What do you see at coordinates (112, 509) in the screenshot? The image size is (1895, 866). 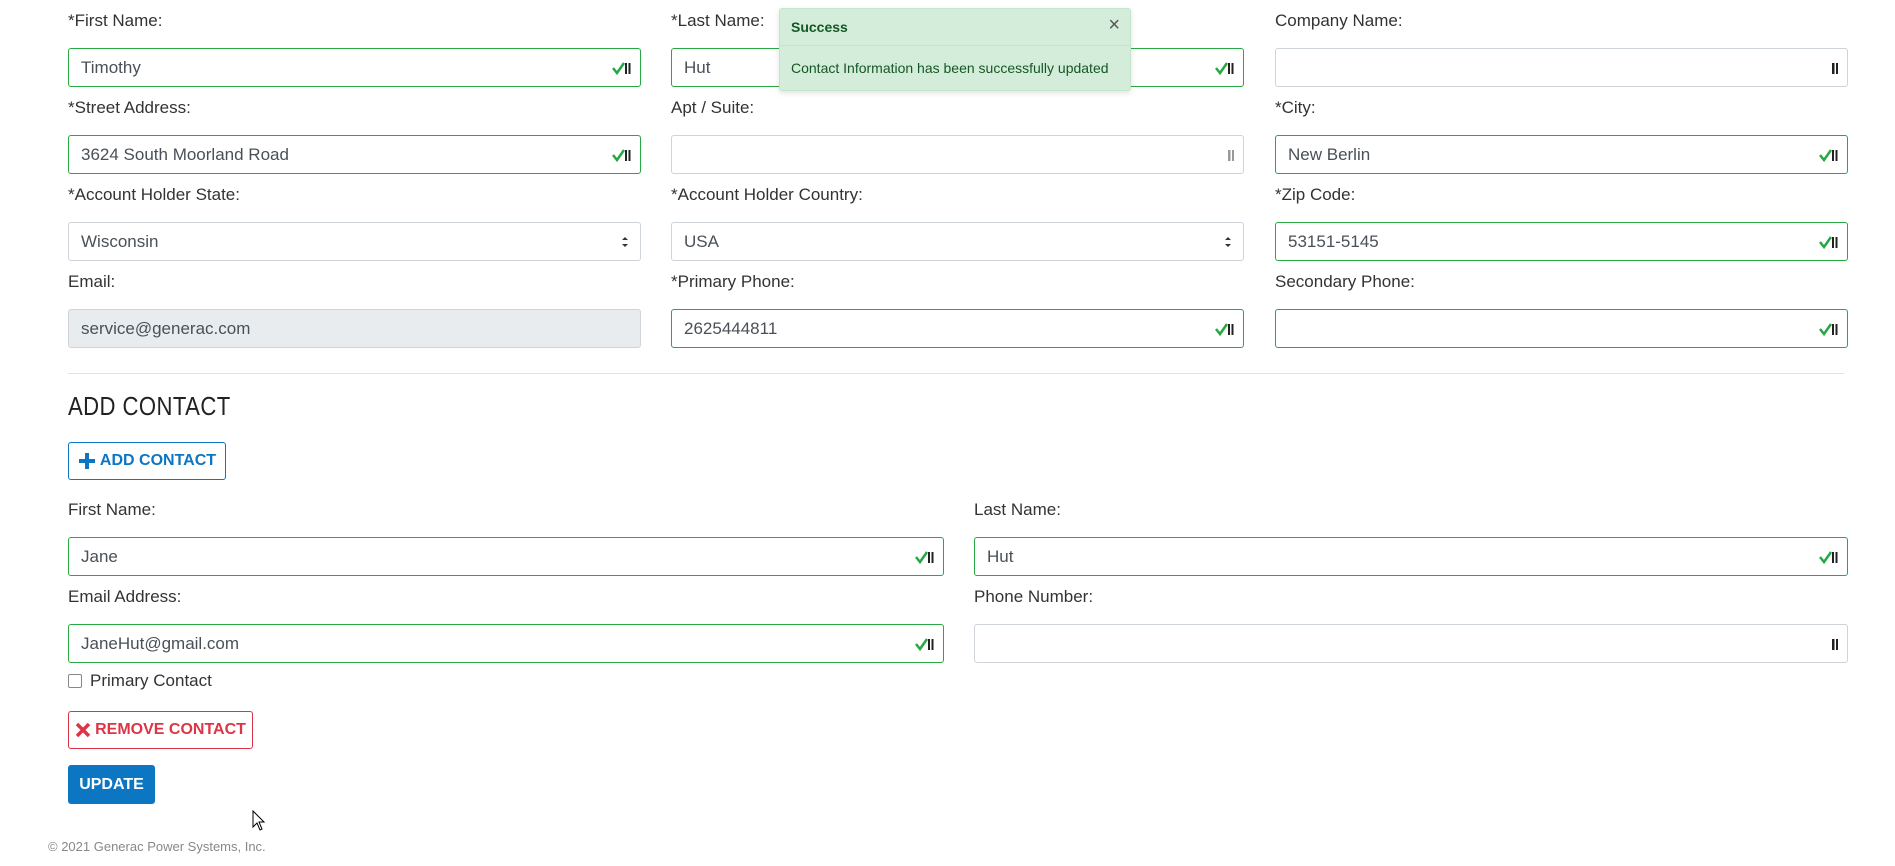 I see `contact-first-name-label: First Name:` at bounding box center [112, 509].